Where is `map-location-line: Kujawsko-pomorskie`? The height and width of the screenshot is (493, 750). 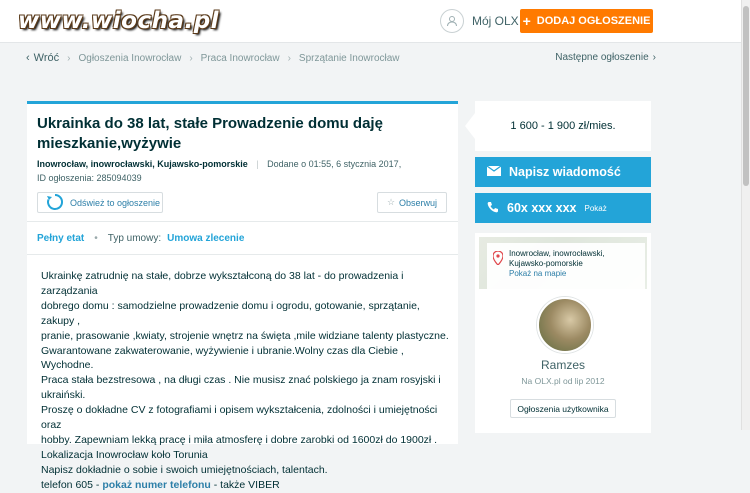 map-location-line: Kujawsko-pomorskie is located at coordinates (546, 263).